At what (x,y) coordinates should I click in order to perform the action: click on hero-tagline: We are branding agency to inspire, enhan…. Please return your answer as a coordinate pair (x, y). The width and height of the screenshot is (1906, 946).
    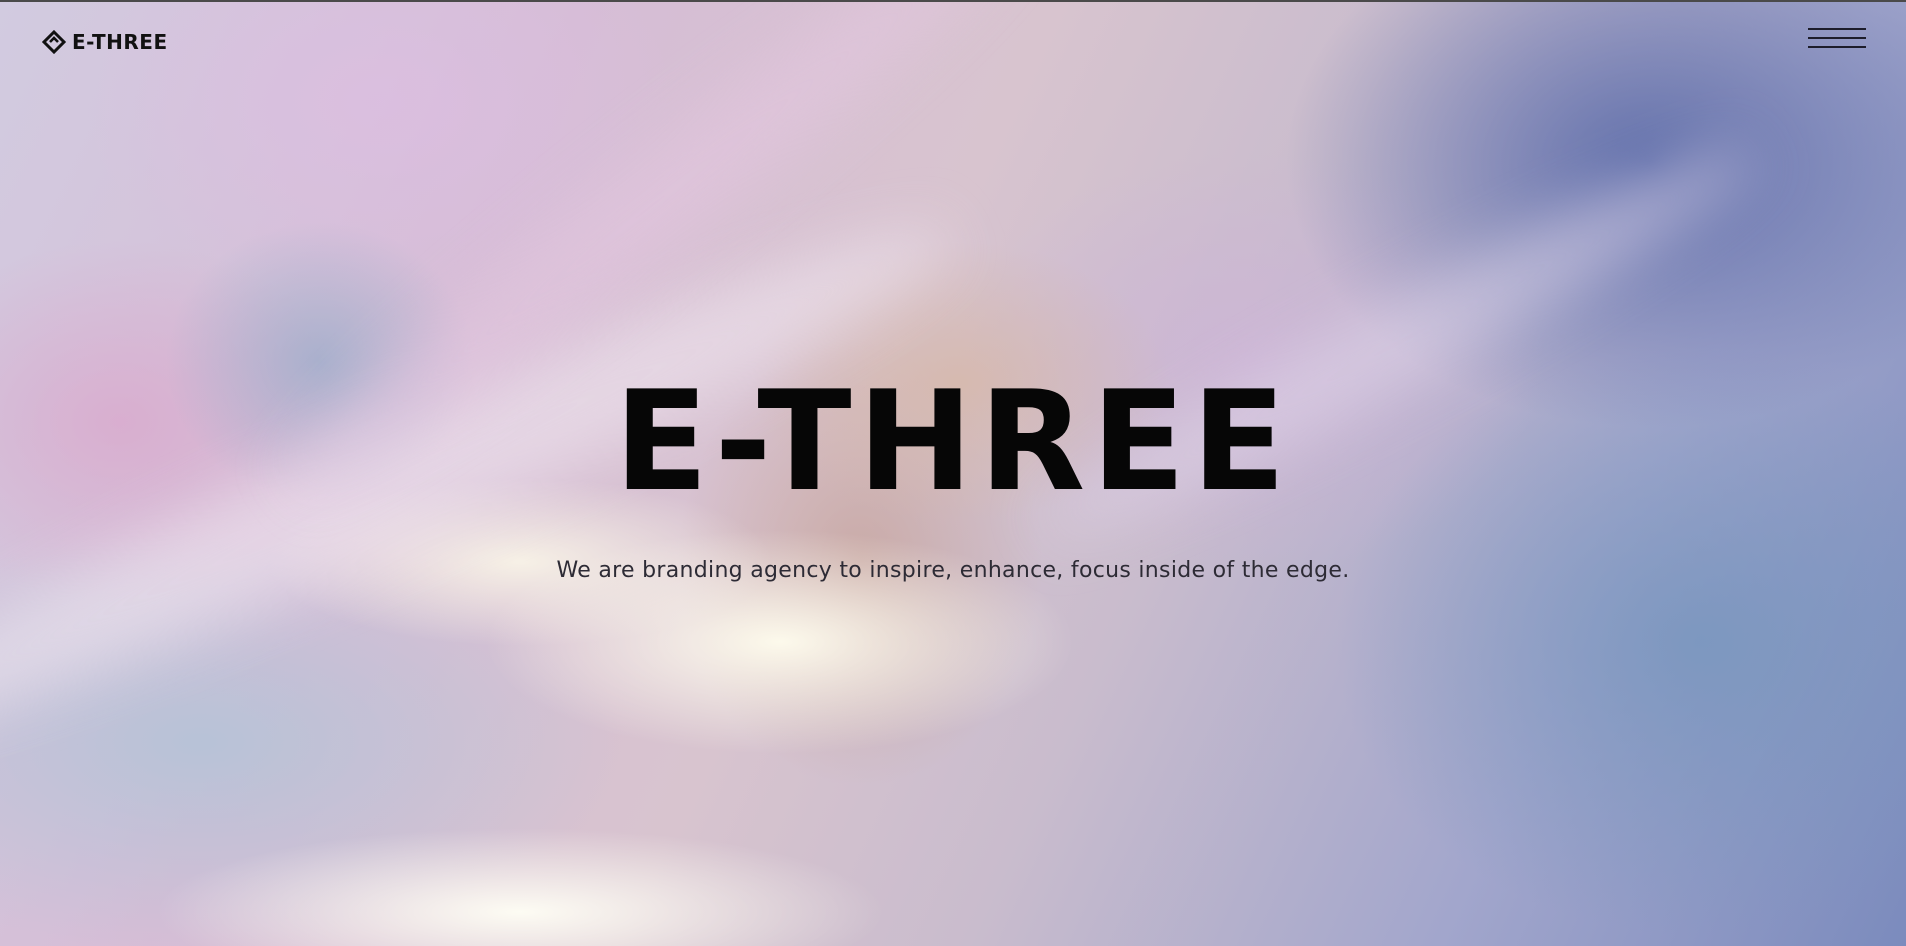
    Looking at the image, I should click on (953, 570).